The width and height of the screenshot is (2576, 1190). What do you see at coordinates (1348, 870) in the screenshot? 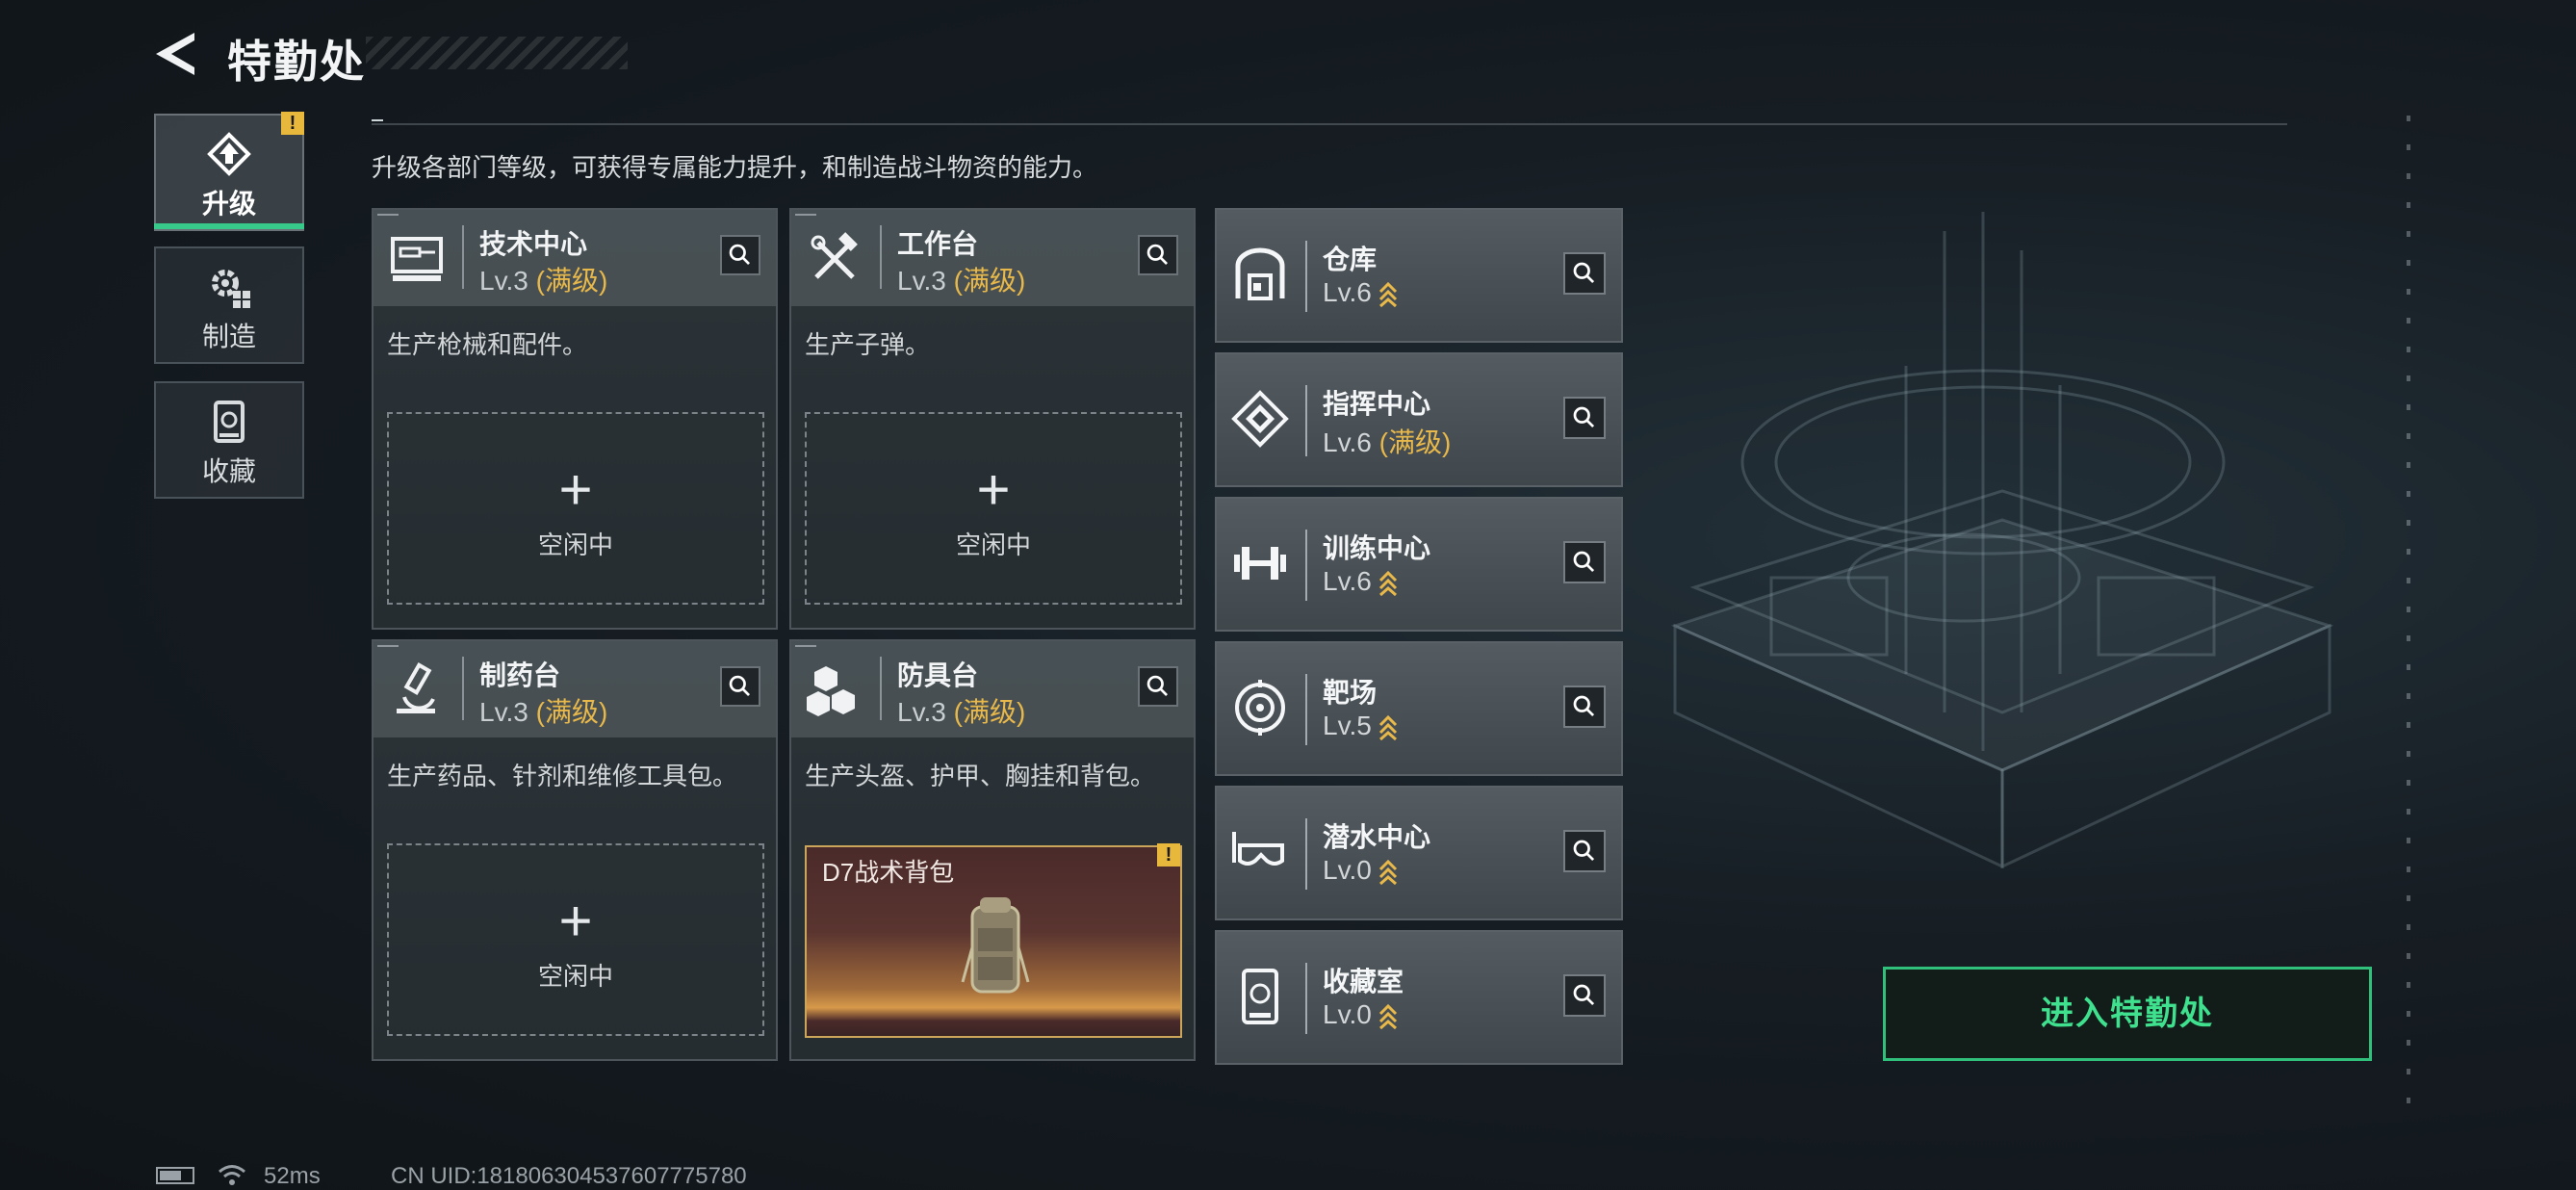
I see `level-value: Lv.0` at bounding box center [1348, 870].